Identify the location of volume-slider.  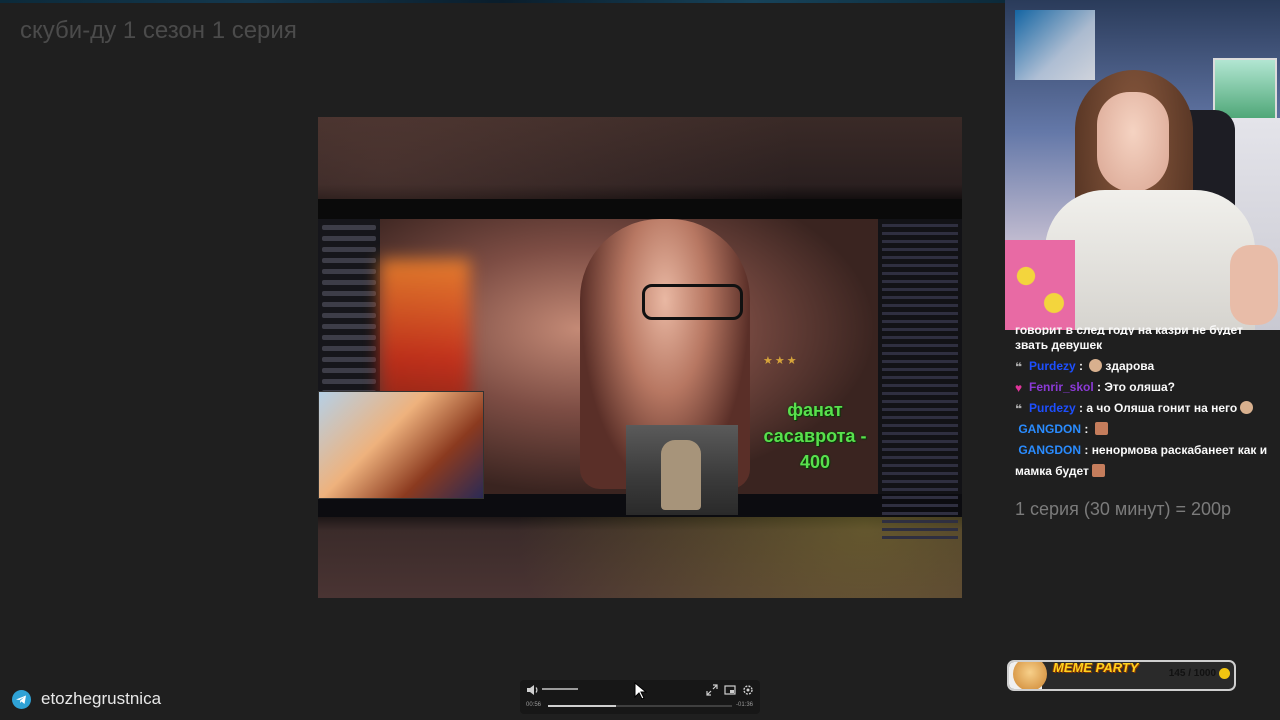
(560, 689).